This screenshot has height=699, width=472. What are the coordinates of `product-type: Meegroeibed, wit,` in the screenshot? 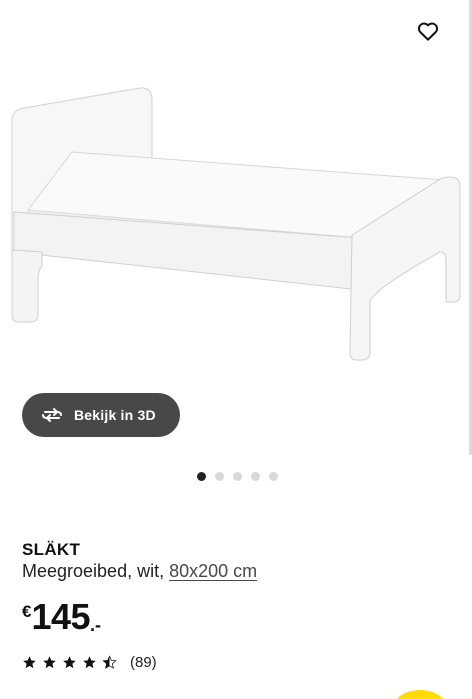 It's located at (96, 571).